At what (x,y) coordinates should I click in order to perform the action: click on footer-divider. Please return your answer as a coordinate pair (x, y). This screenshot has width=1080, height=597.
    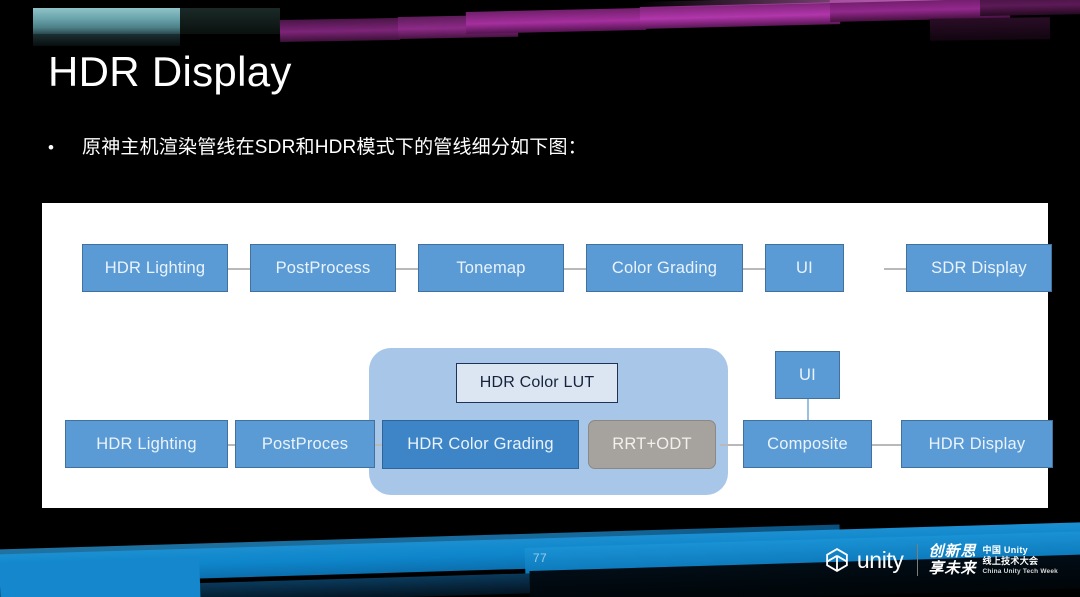
    Looking at the image, I should click on (917, 560).